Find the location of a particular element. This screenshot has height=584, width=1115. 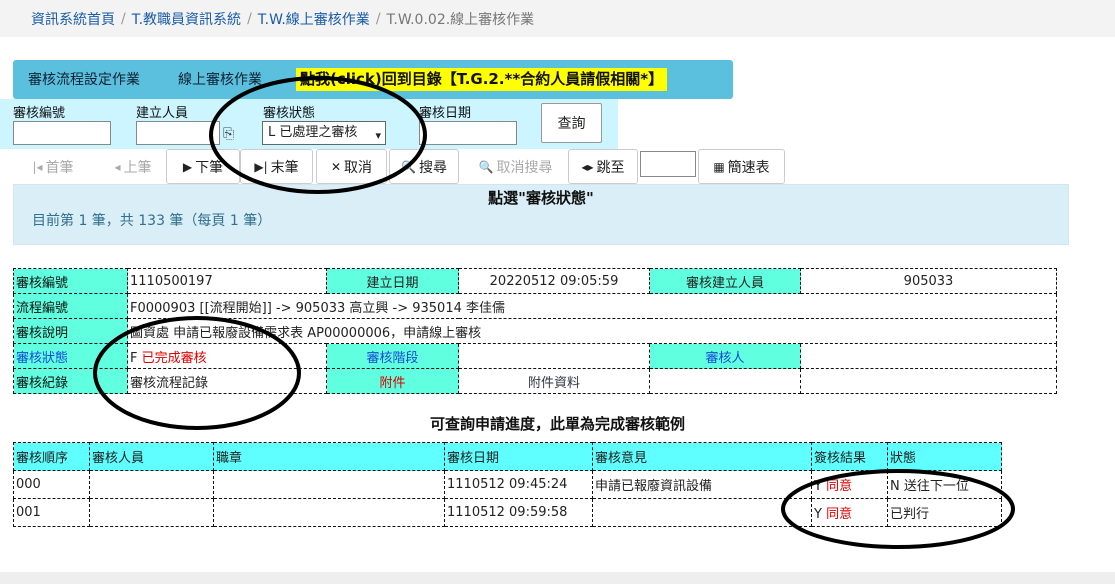

cancel-search-label: 取消搜尋 is located at coordinates (524, 167).